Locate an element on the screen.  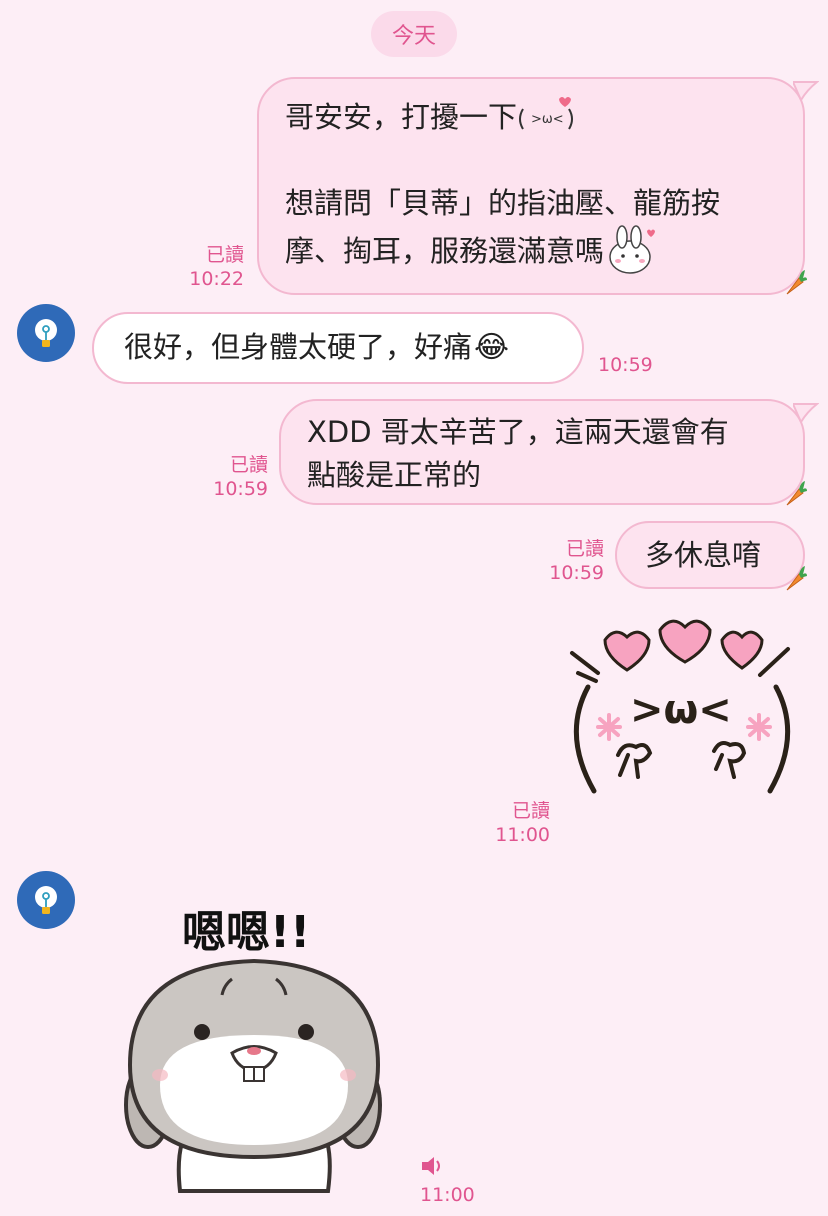
kaomoji-sticker: >ω< is located at coordinates (682, 707).